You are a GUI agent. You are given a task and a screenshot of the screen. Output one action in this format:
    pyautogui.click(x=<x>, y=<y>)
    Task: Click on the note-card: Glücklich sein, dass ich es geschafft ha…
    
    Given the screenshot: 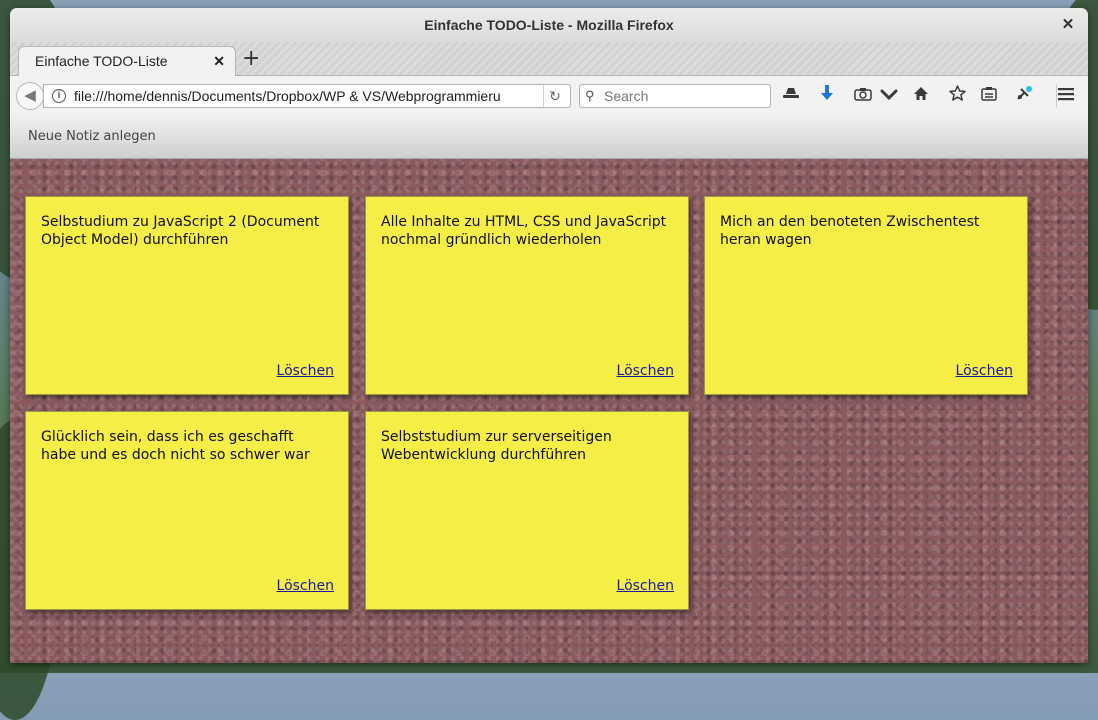 What is the action you would take?
    pyautogui.click(x=187, y=510)
    